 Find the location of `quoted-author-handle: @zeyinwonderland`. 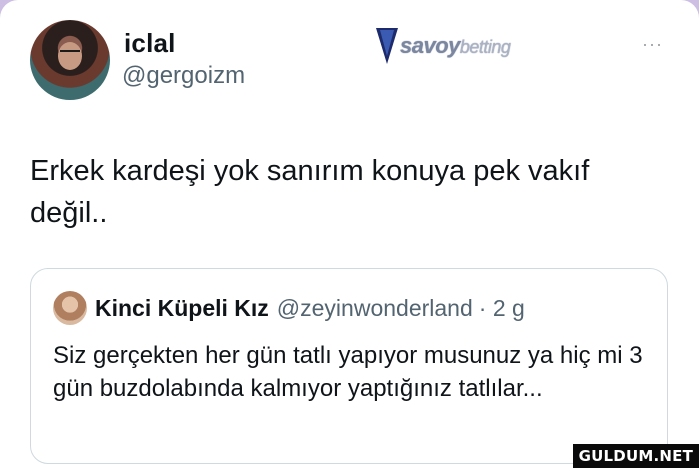

quoted-author-handle: @zeyinwonderland is located at coordinates (375, 308).